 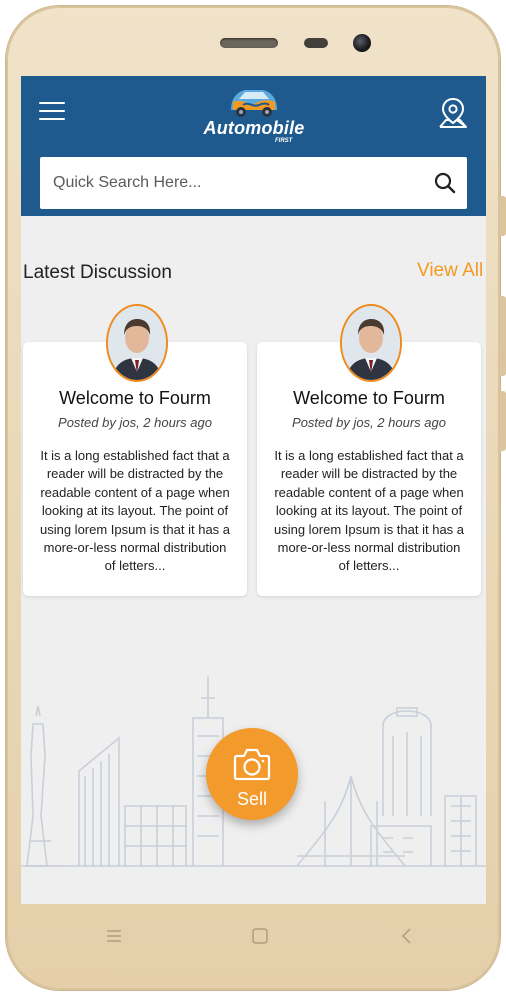 What do you see at coordinates (97, 272) in the screenshot?
I see `section-title: Latest Discussion` at bounding box center [97, 272].